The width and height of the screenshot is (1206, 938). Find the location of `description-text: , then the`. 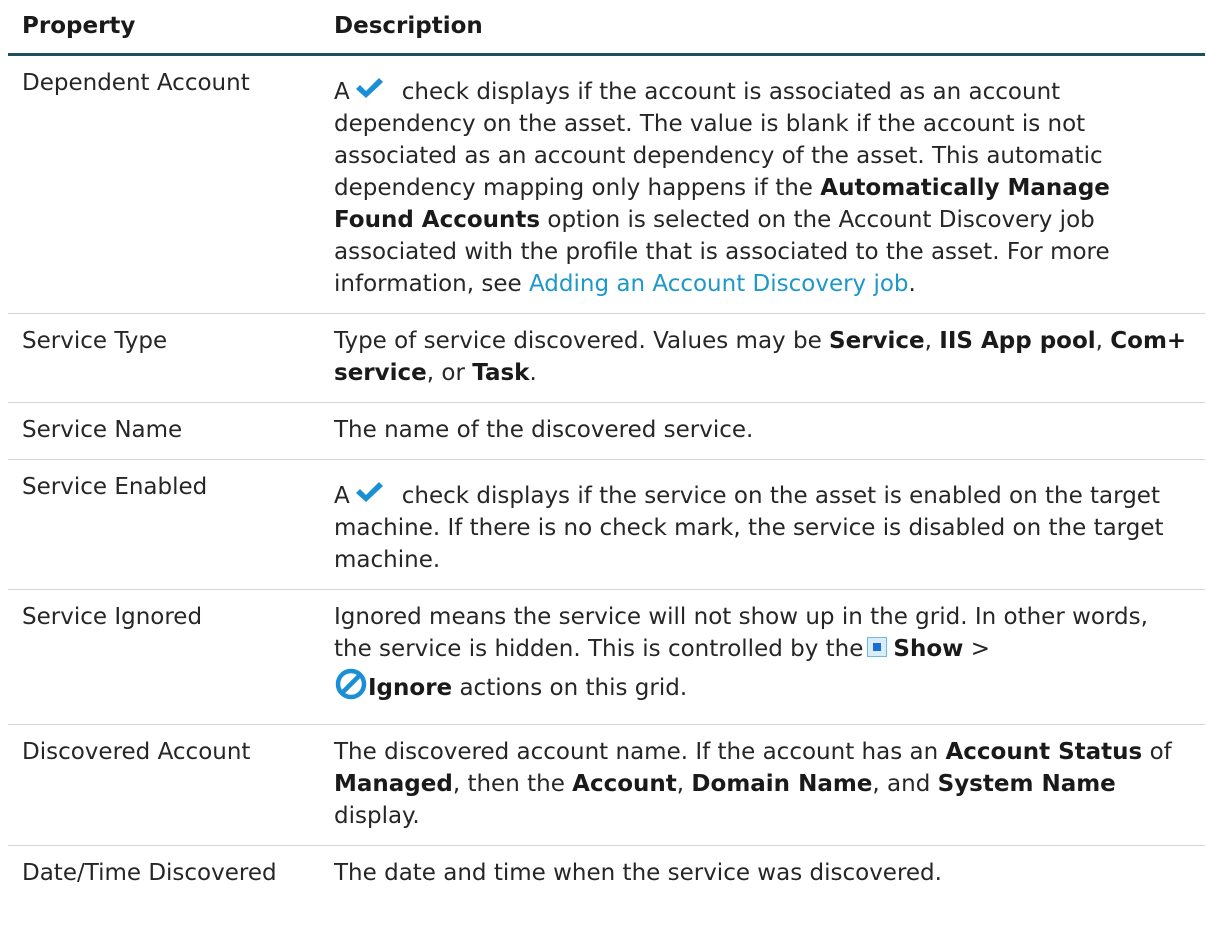

description-text: , then the is located at coordinates (508, 784).